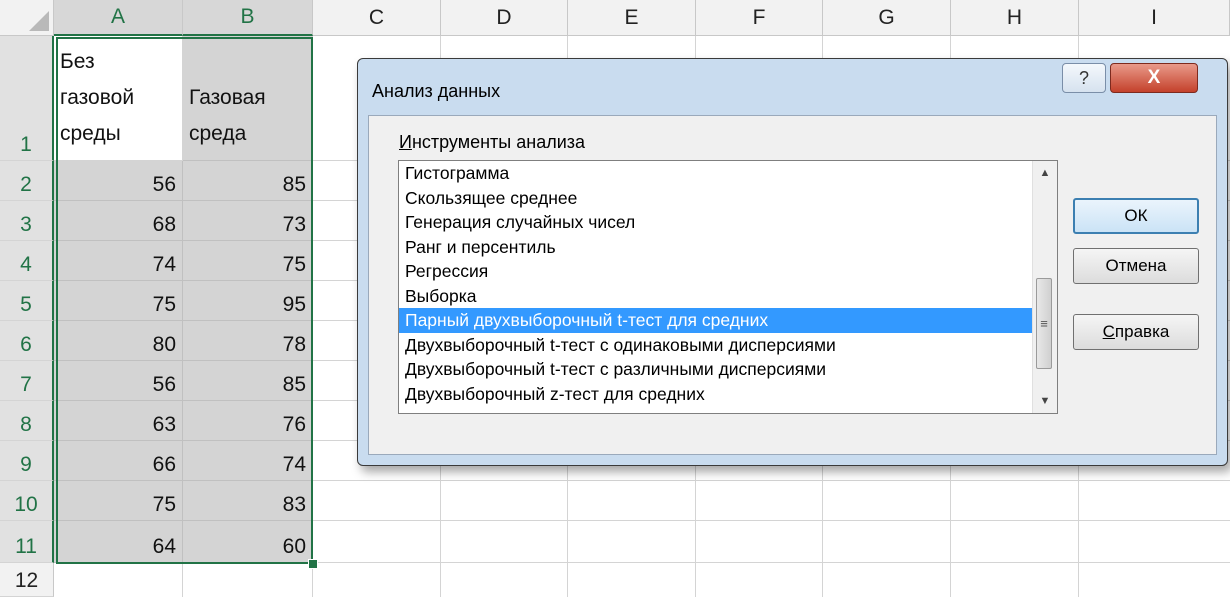  I want to click on listbox-scrollbar: ▲ ≡ ▼, so click(1044, 287).